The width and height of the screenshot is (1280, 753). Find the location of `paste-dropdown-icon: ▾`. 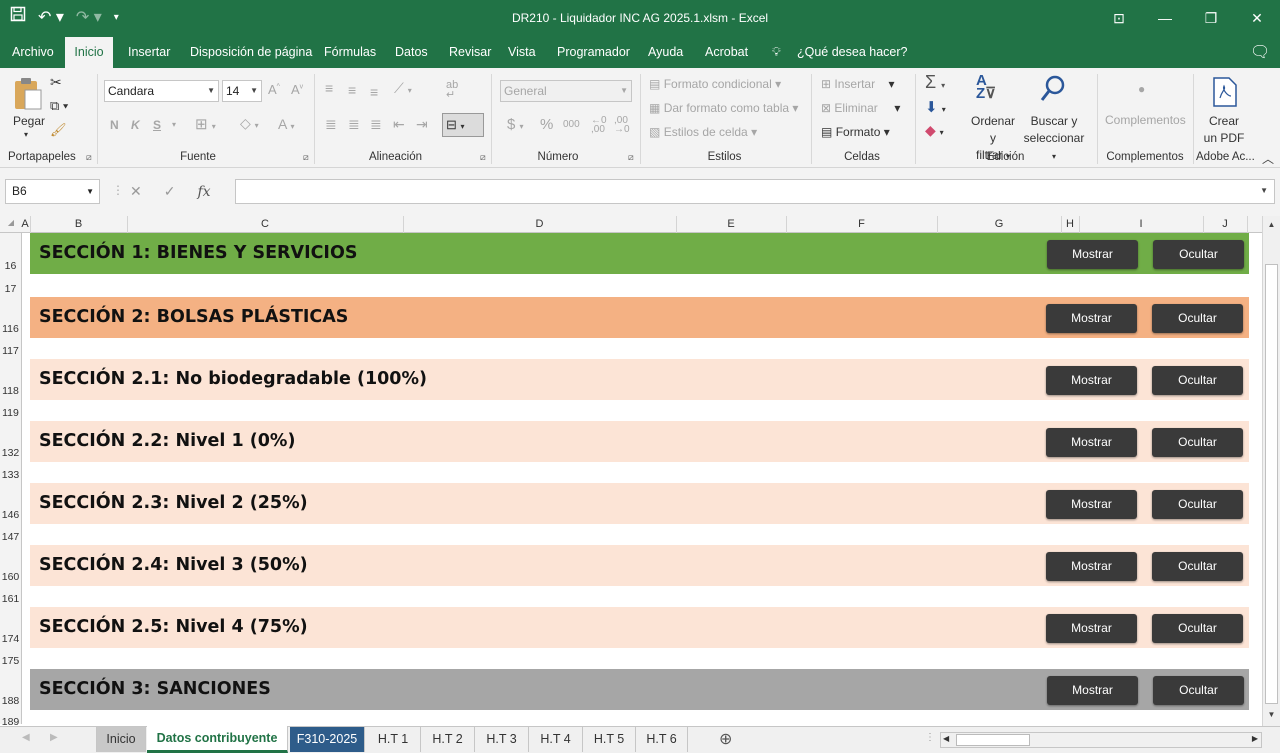

paste-dropdown-icon: ▾ is located at coordinates (26, 134).